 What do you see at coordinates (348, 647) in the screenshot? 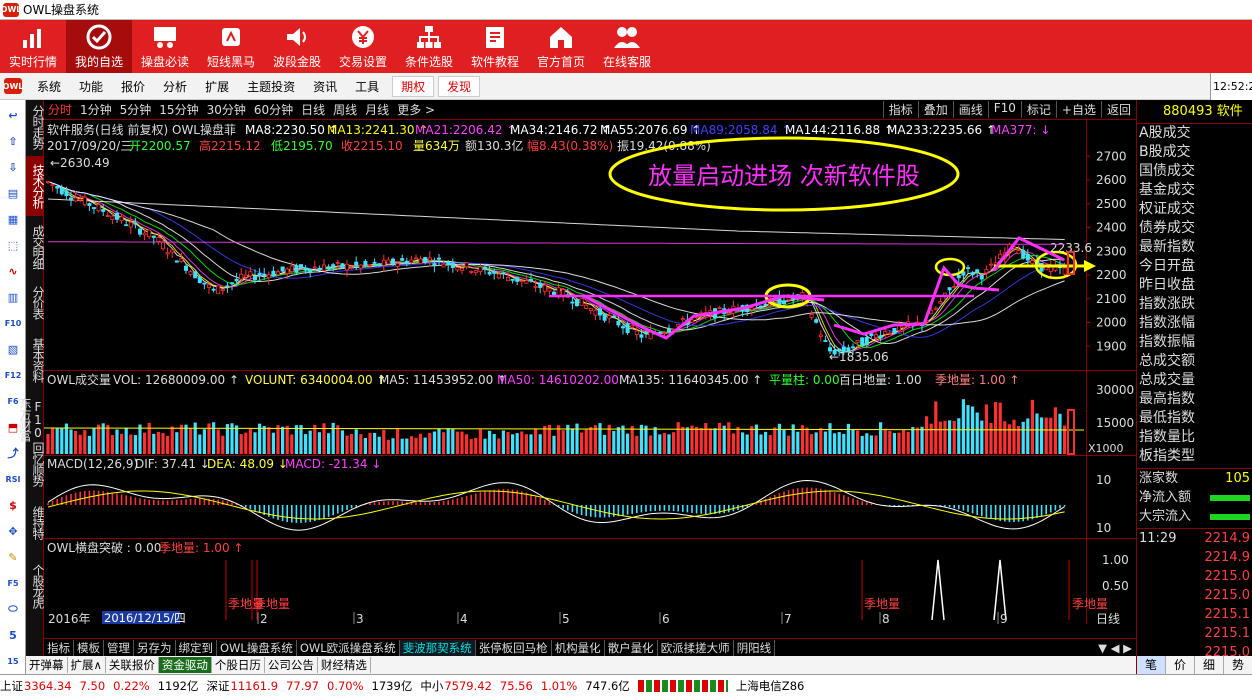
I see `indicator-tab-6: OWL欧派操盘系统` at bounding box center [348, 647].